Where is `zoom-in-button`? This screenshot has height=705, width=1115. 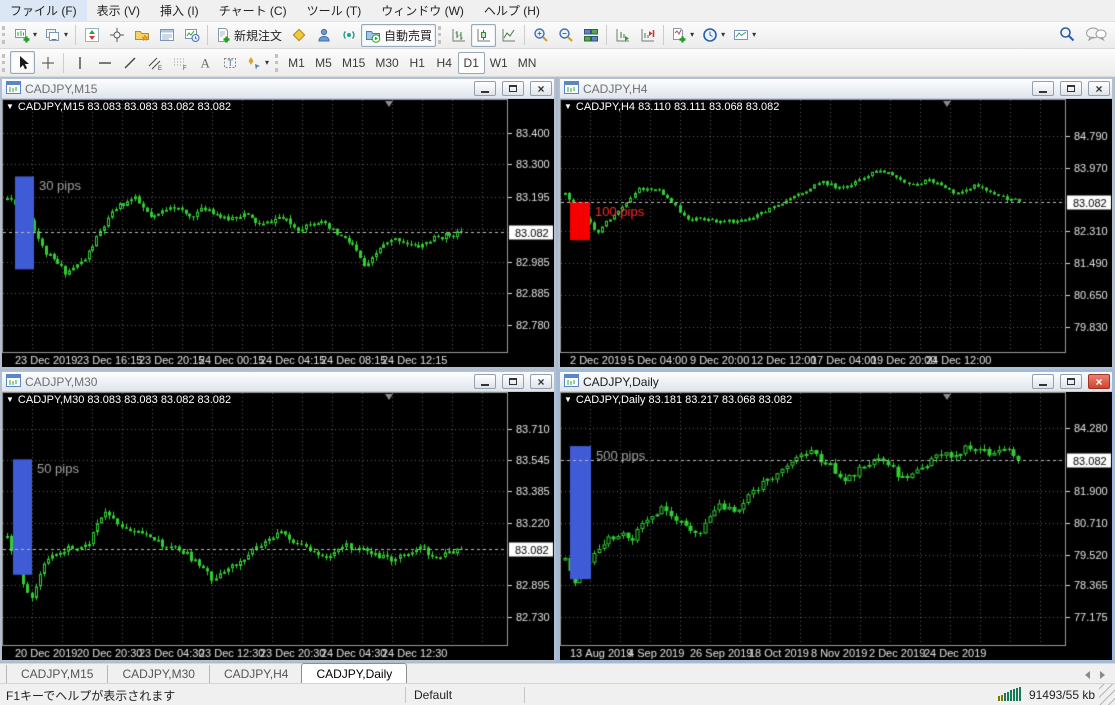 zoom-in-button is located at coordinates (540, 35).